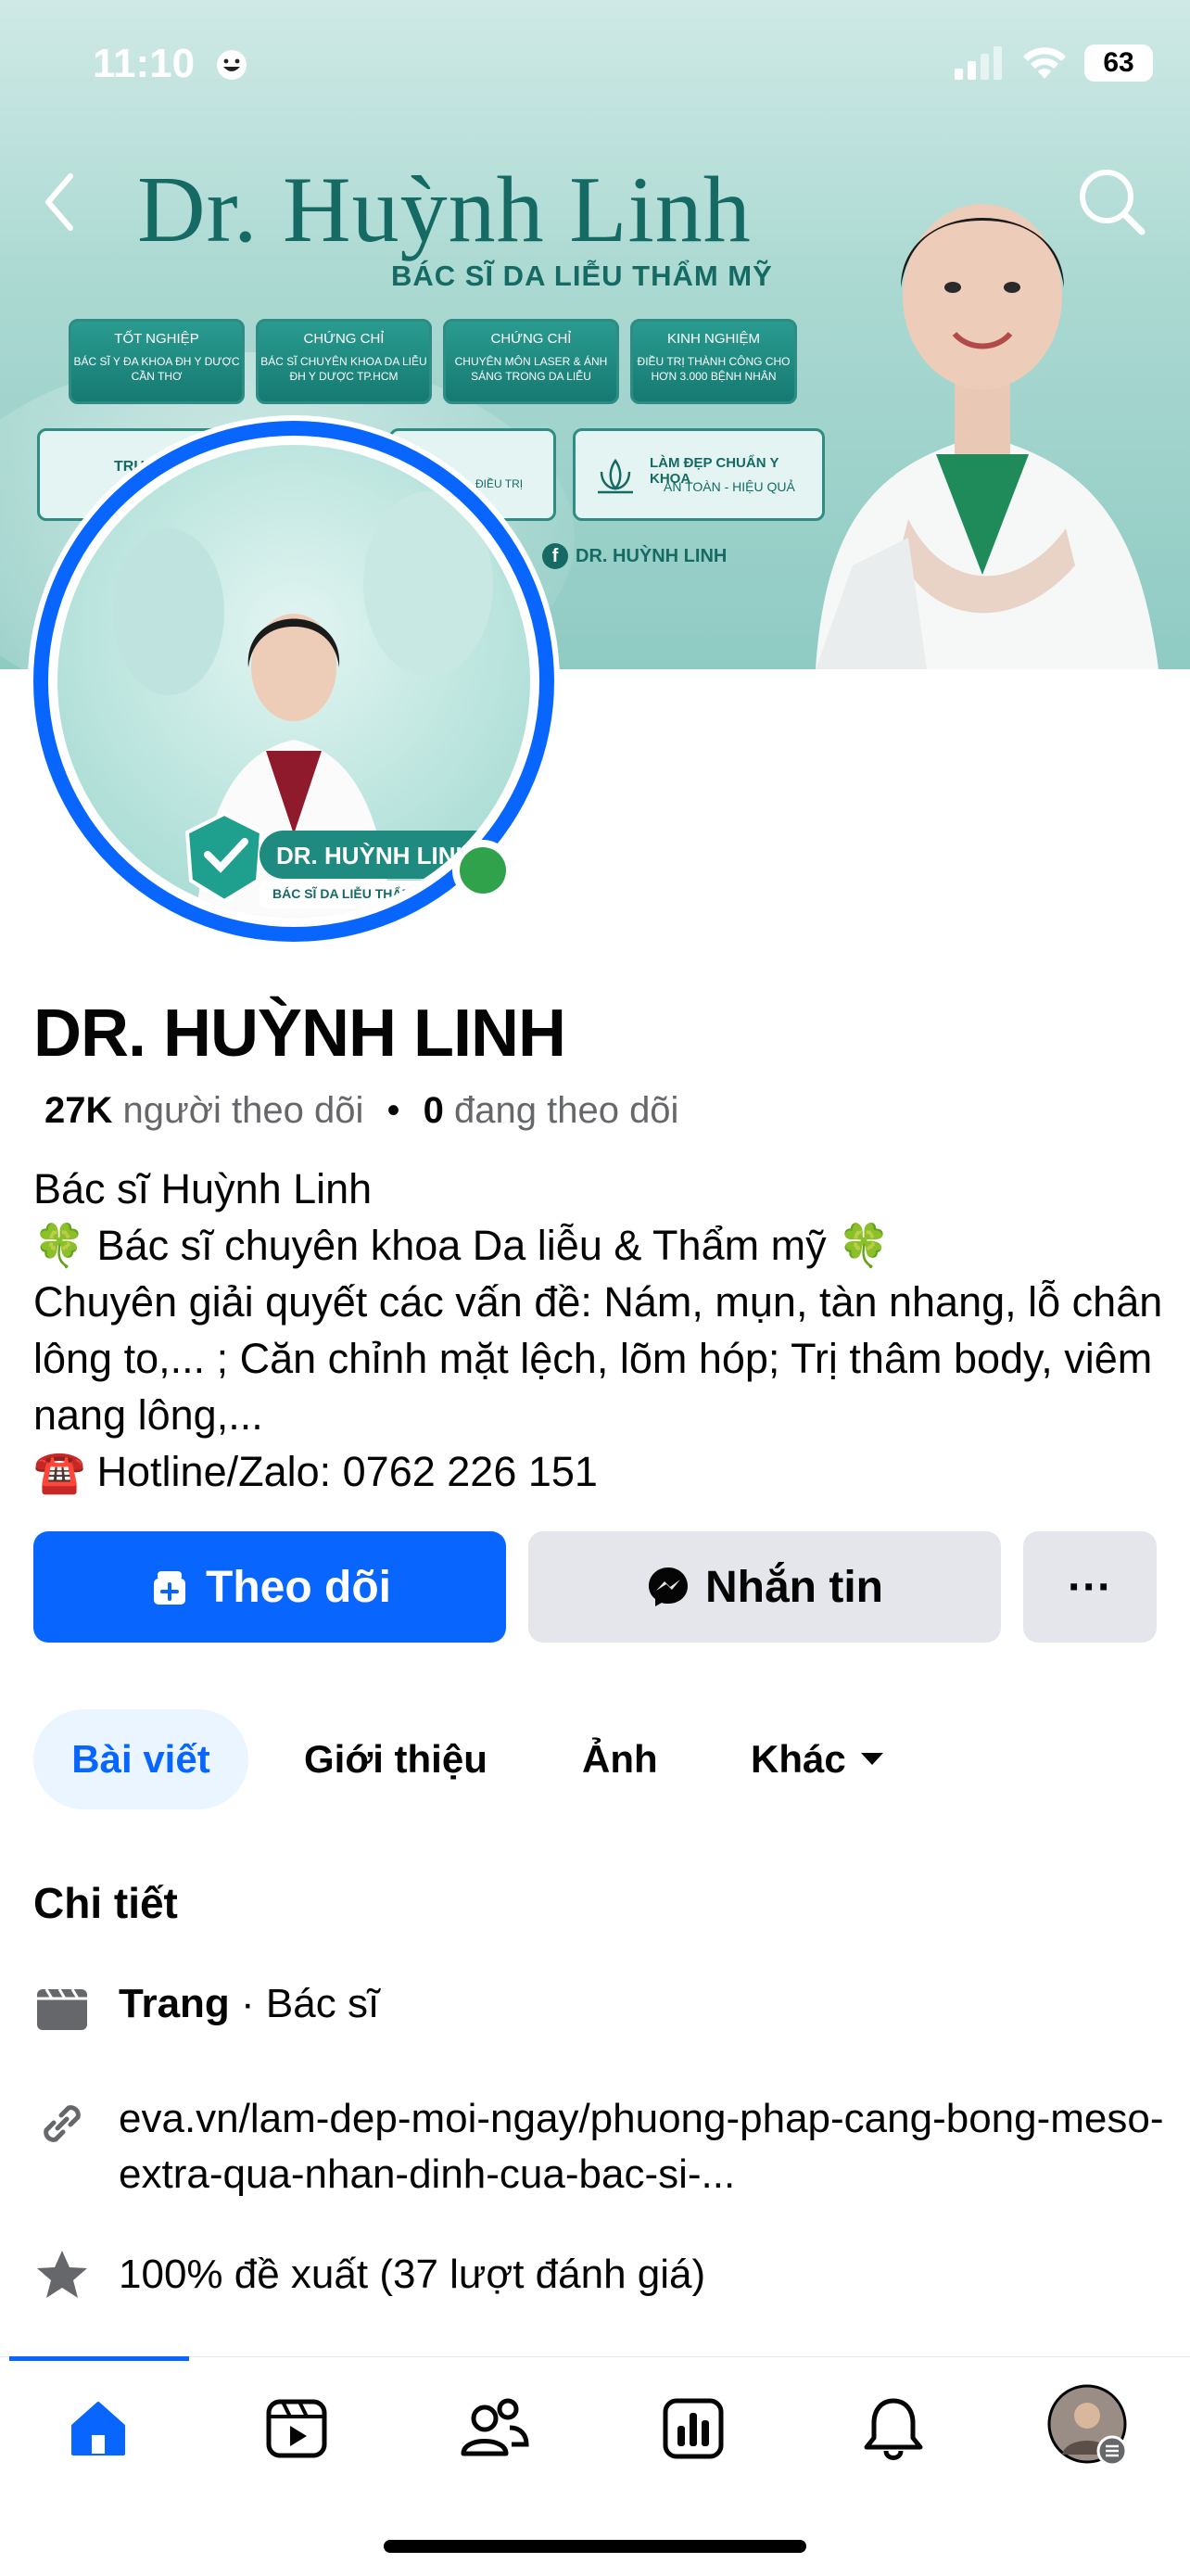 The width and height of the screenshot is (1190, 2576). Describe the element at coordinates (99, 2358) in the screenshot. I see `active-tab-indicator` at that location.